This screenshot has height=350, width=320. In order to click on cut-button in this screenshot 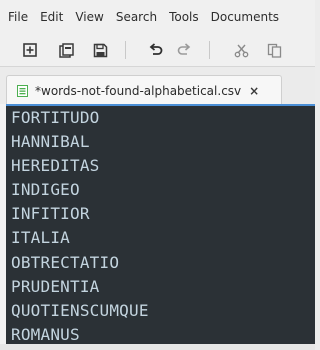, I will do `click(241, 50)`.